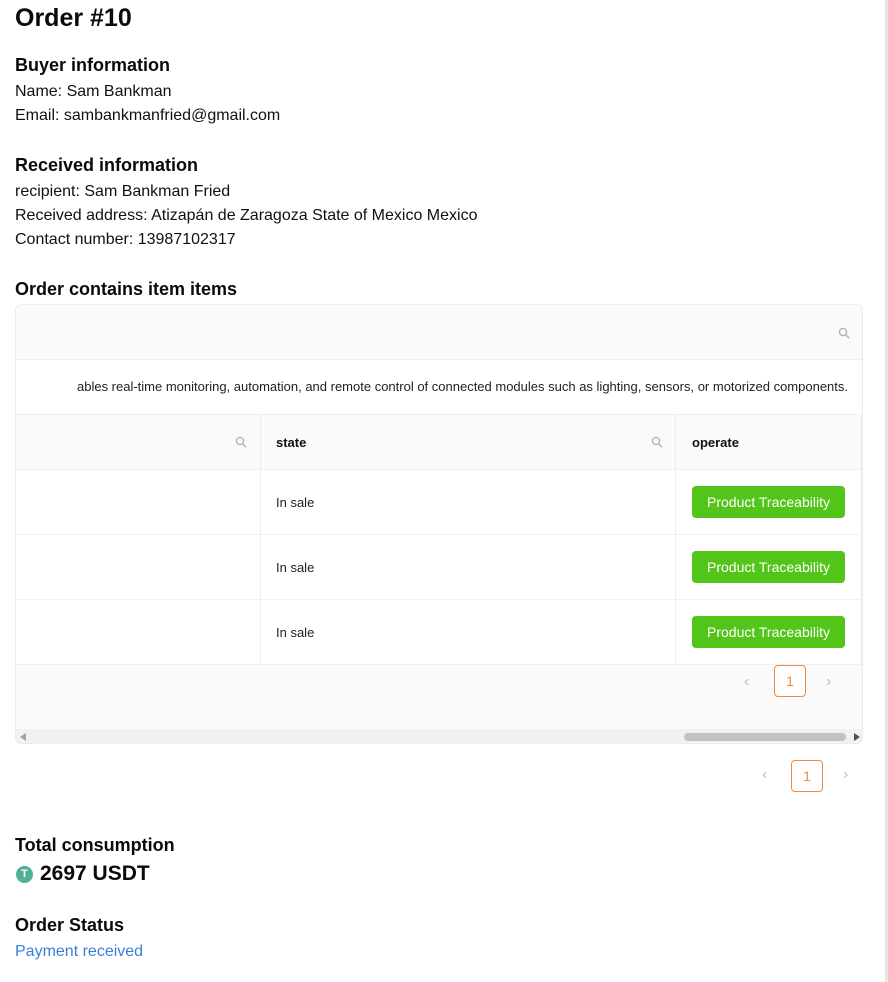 The width and height of the screenshot is (888, 982). Describe the element at coordinates (439, 697) in the screenshot. I see `inner-pagination: ‹ 1 ›` at that location.